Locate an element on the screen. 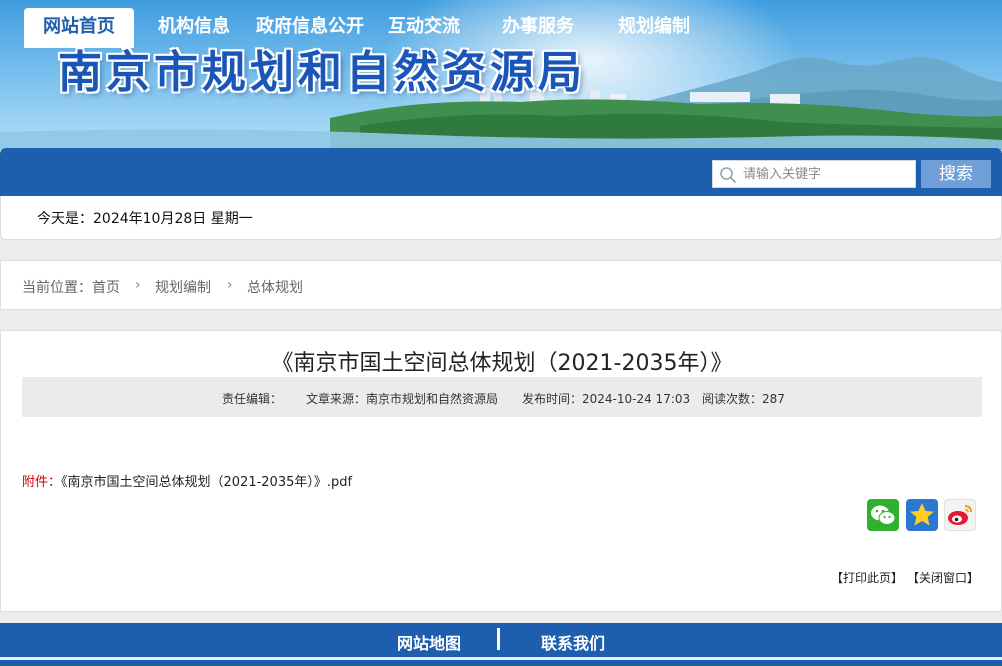 Image resolution: width=1002 pixels, height=666 pixels. footer-strip is located at coordinates (501, 663).